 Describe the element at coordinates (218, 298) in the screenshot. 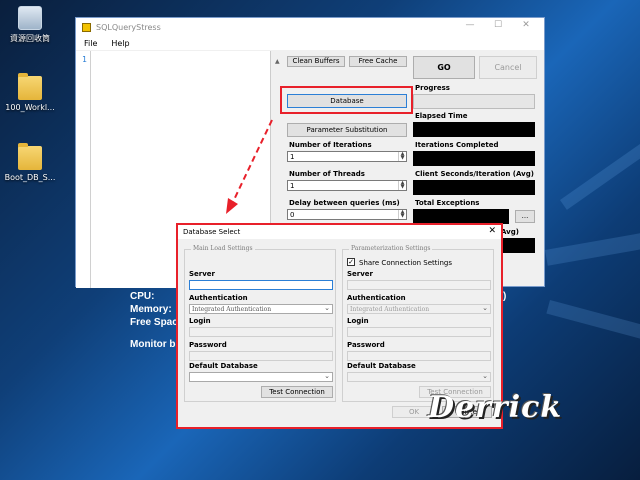

I see `authentication-label: Authentication` at that location.